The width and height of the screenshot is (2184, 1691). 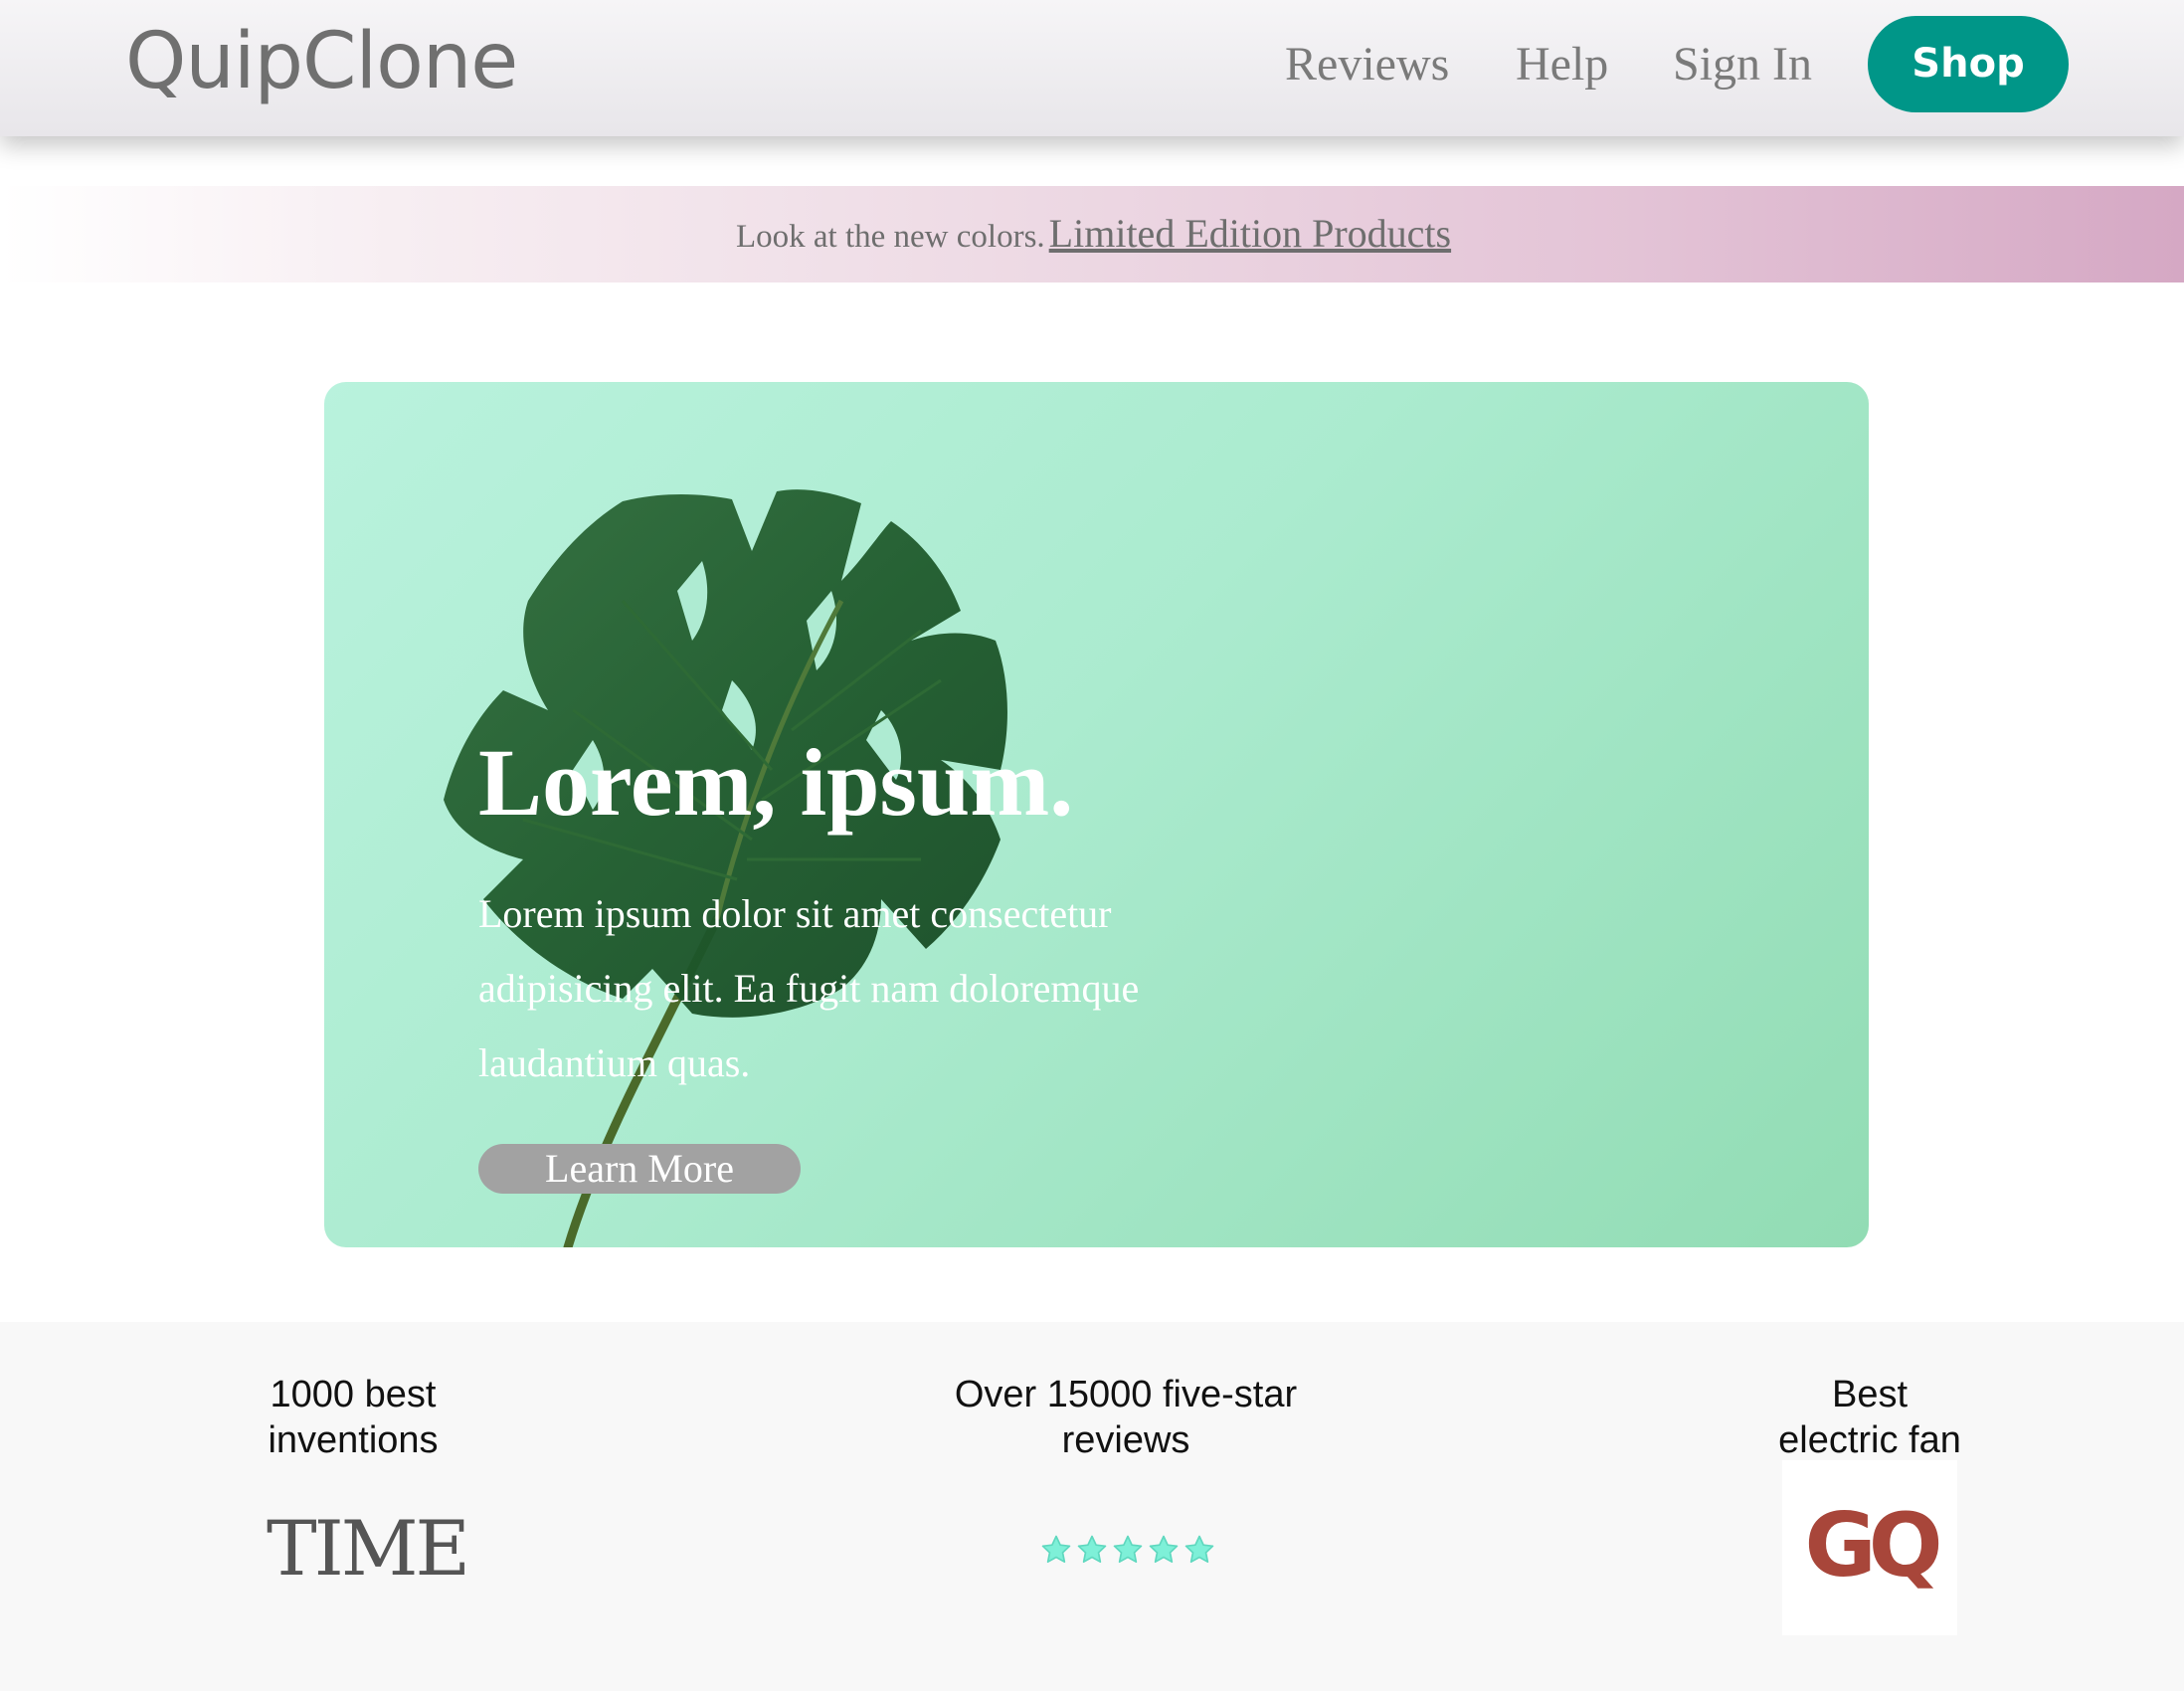 I want to click on press-time-caption-line2: inventions, so click(x=353, y=1440).